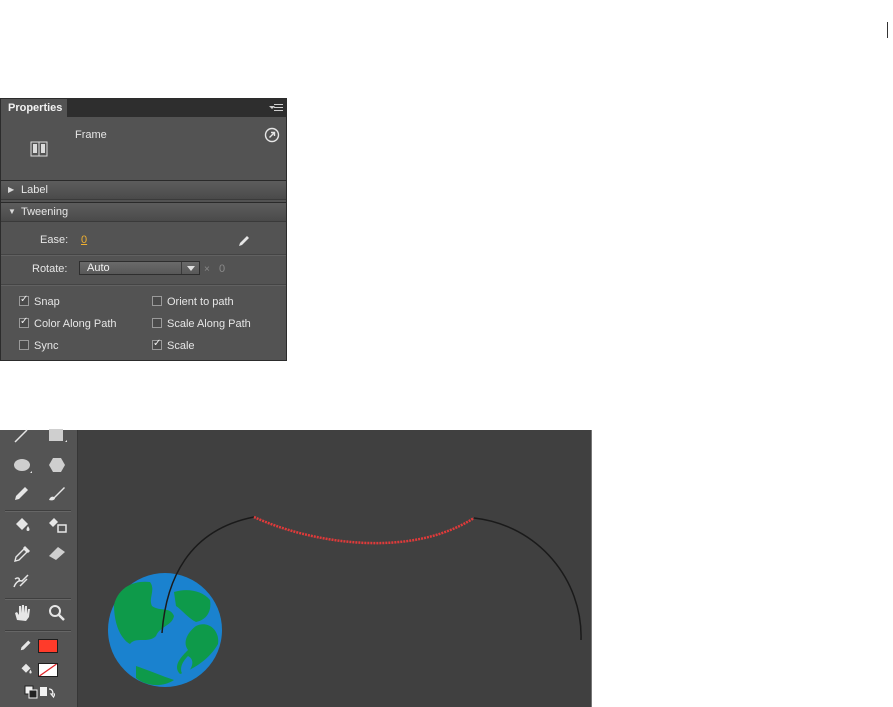  Describe the element at coordinates (157, 344) in the screenshot. I see `scale-checkbox` at that location.